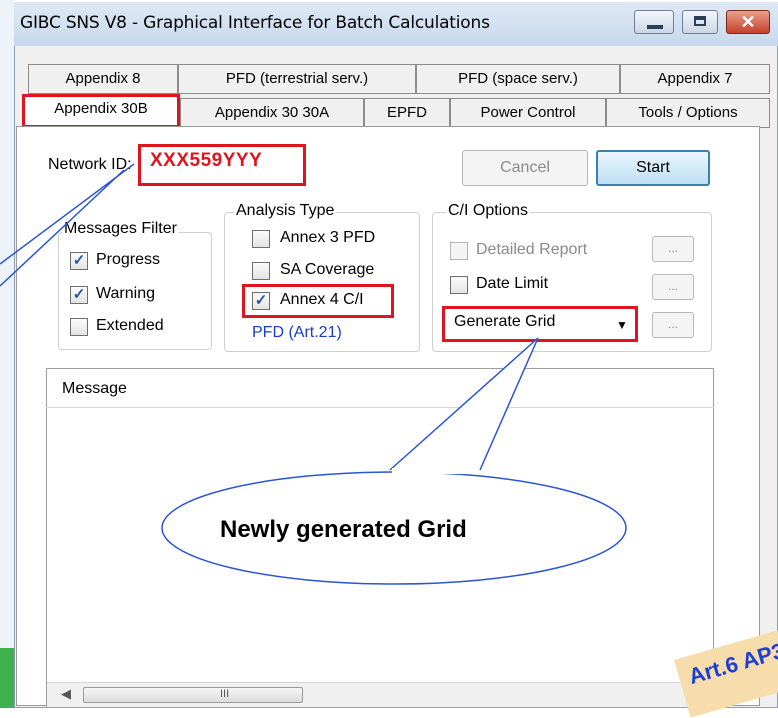  Describe the element at coordinates (459, 285) in the screenshot. I see `date-limit-checkbox` at that location.